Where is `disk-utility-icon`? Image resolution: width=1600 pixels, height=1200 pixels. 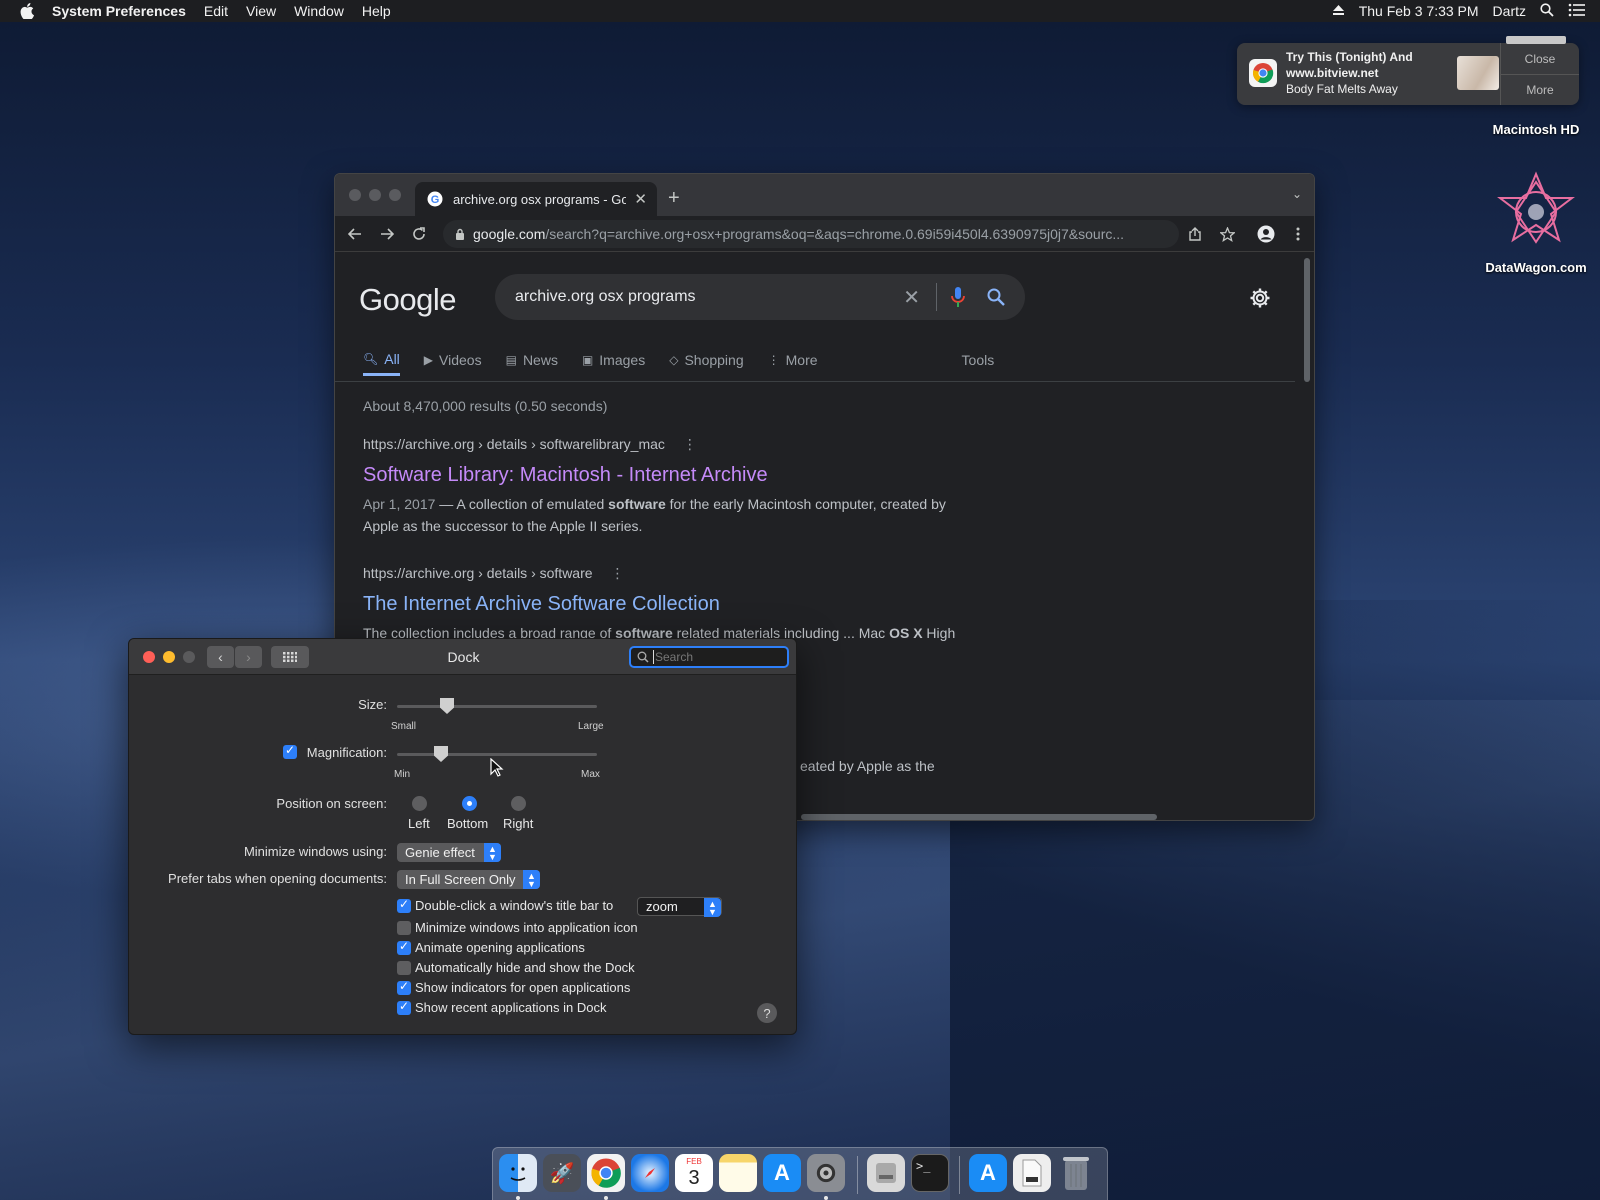
disk-utility-icon is located at coordinates (886, 1173).